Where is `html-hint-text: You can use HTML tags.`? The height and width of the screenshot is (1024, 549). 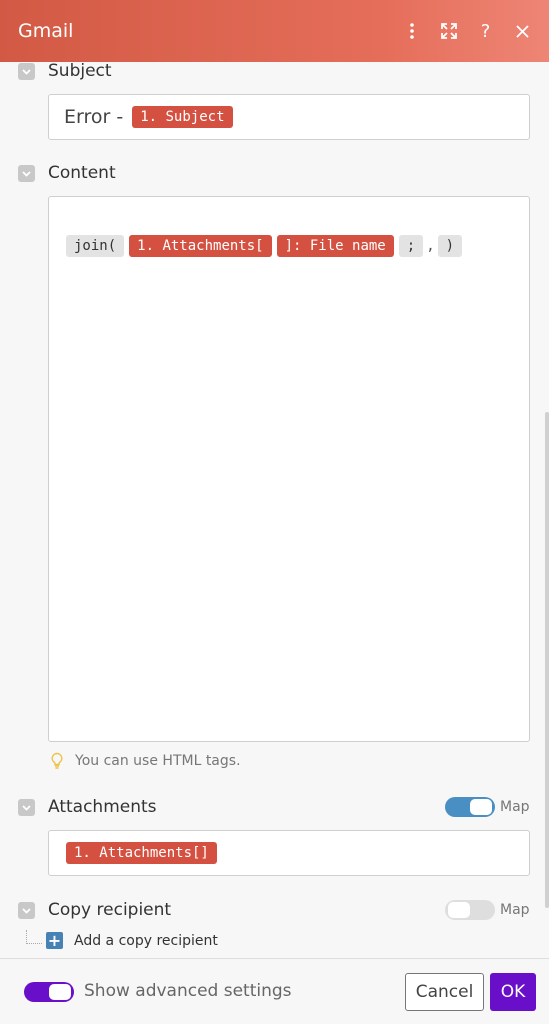 html-hint-text: You can use HTML tags. is located at coordinates (158, 761).